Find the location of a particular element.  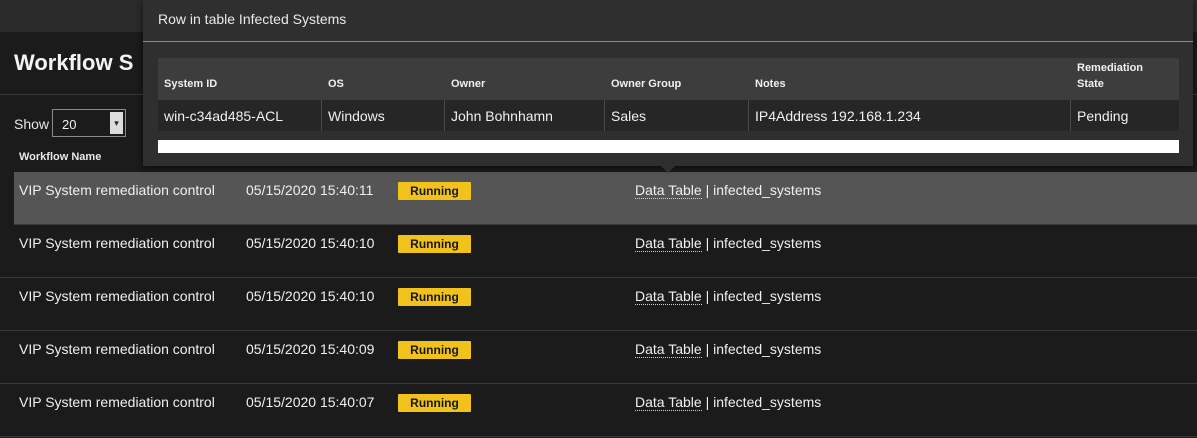

cell-remediation-state: Pending is located at coordinates (1103, 116).